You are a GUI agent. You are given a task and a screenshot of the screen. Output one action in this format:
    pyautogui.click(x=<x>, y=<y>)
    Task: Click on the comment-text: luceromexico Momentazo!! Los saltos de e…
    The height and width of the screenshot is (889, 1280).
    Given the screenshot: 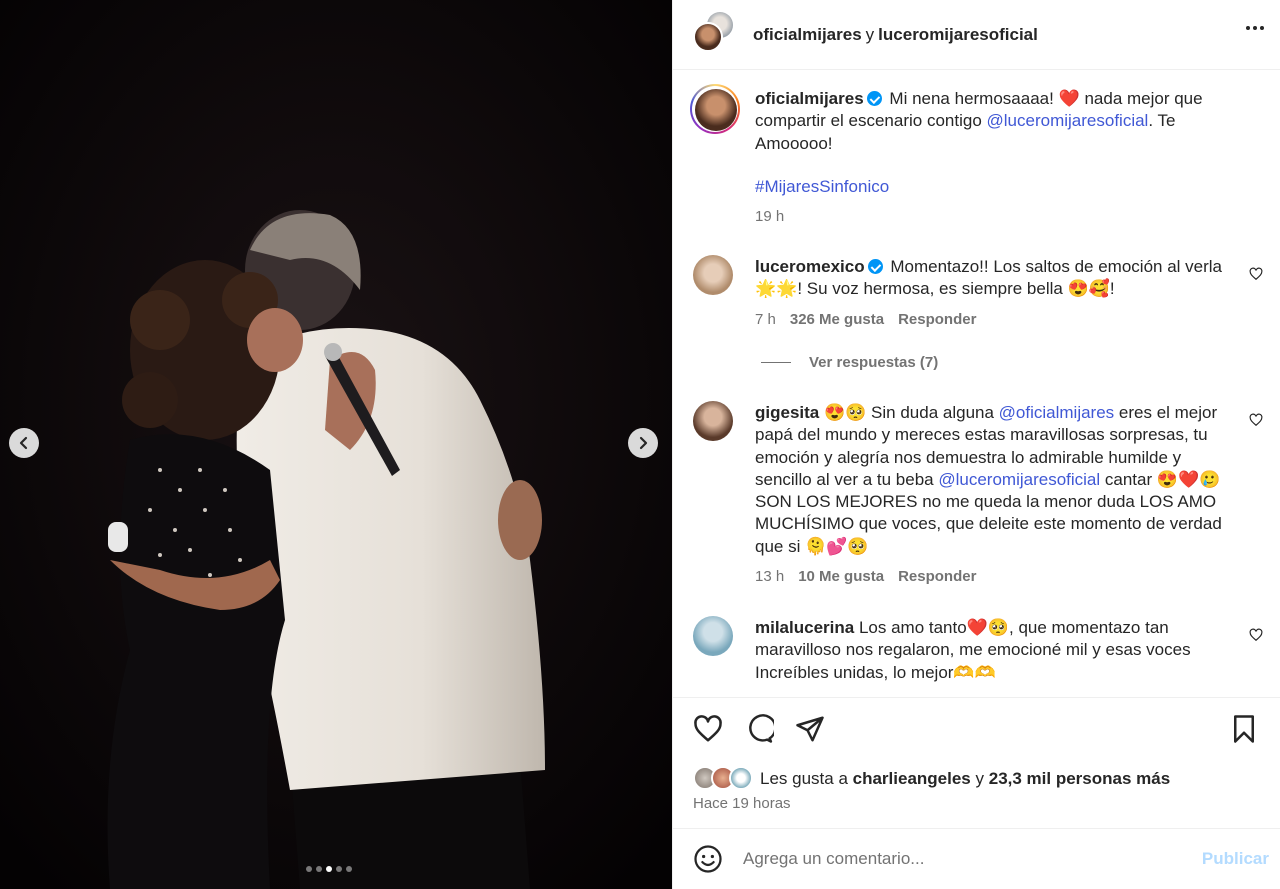 What is the action you would take?
    pyautogui.click(x=995, y=278)
    